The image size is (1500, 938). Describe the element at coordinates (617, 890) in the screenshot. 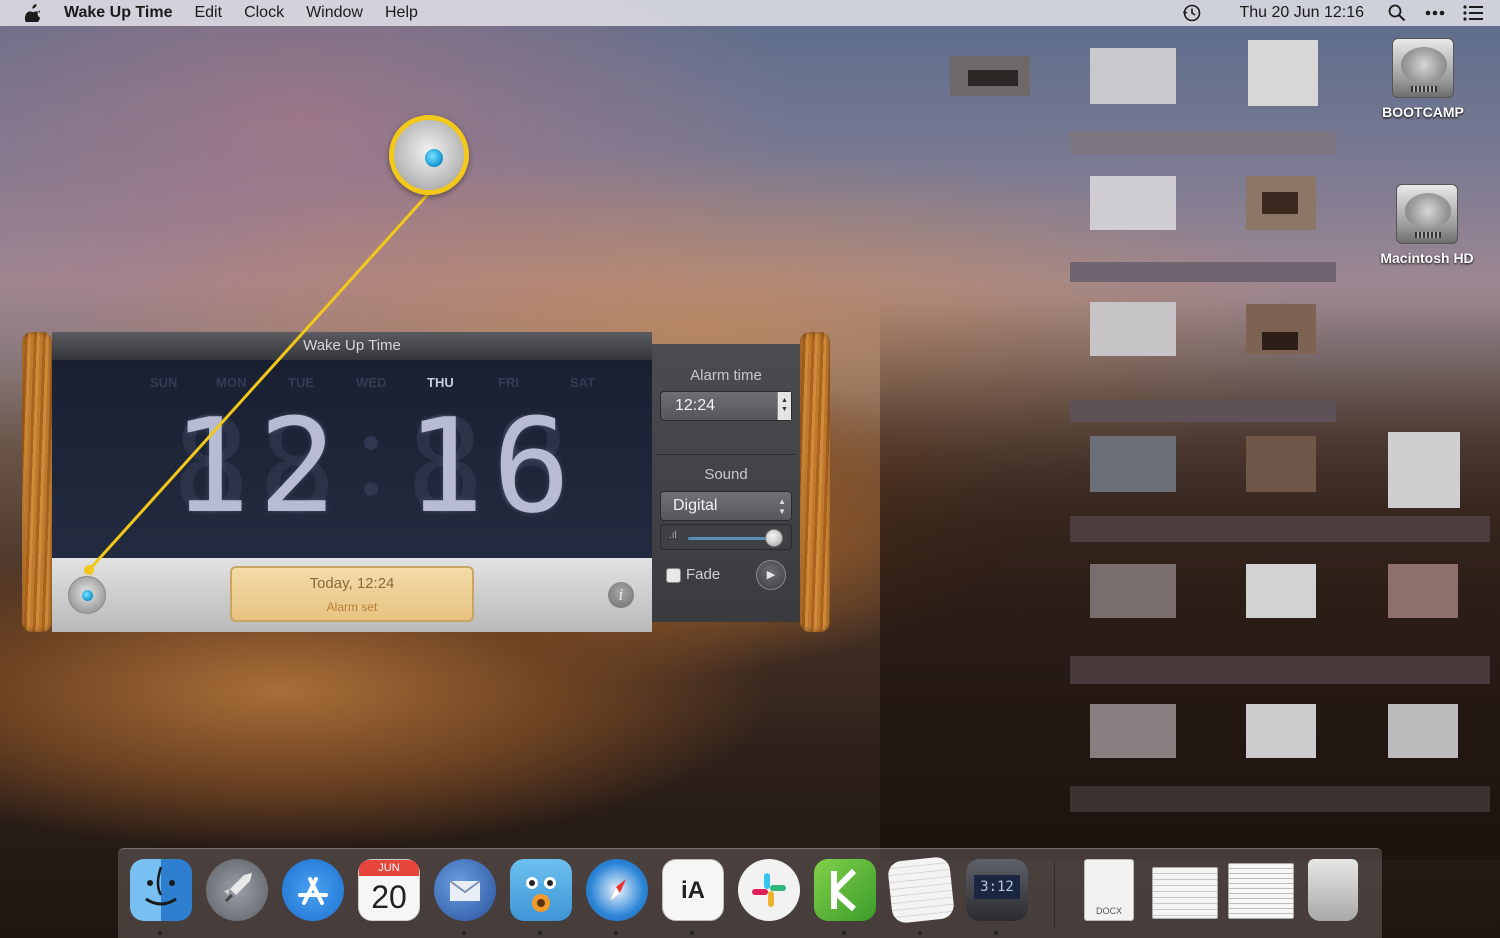

I see `safari-icon` at that location.